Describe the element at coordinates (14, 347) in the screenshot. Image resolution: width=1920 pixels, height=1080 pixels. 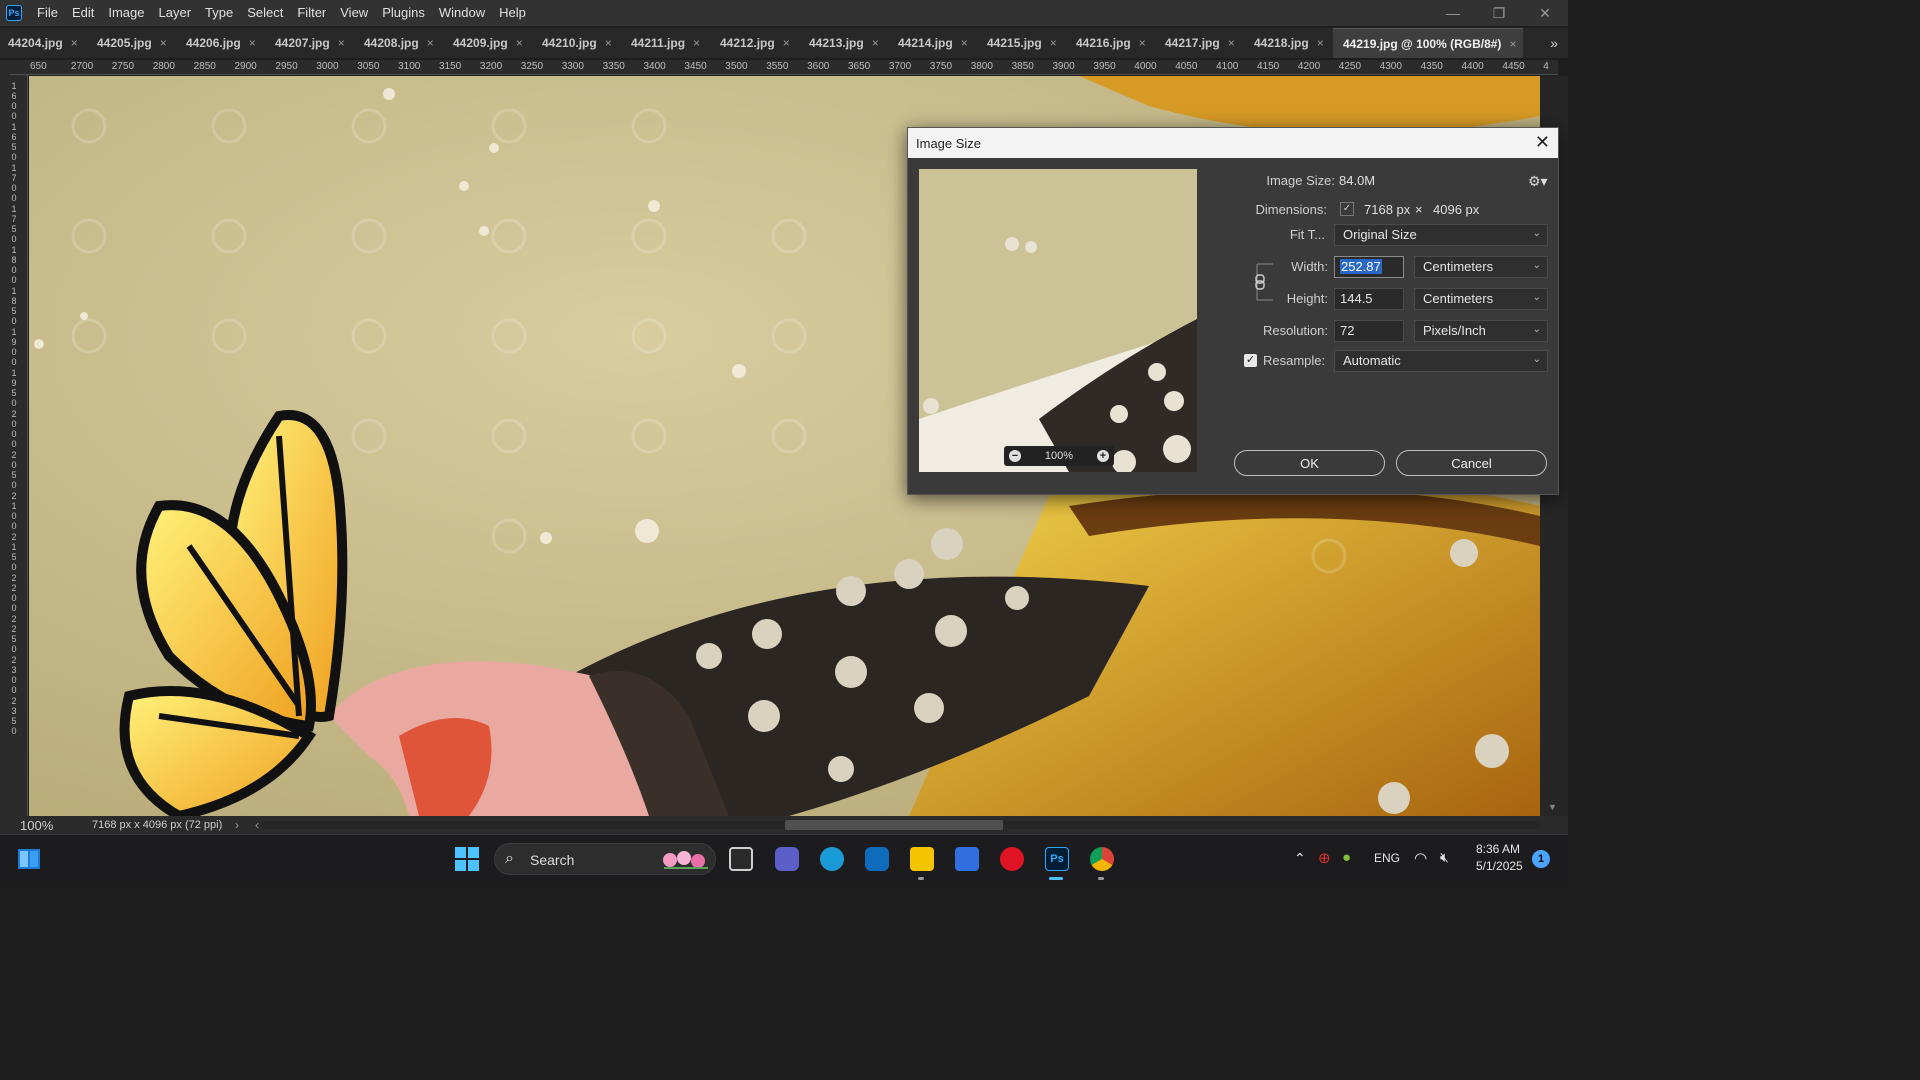
I see `ruler-tick-label: 1900` at that location.